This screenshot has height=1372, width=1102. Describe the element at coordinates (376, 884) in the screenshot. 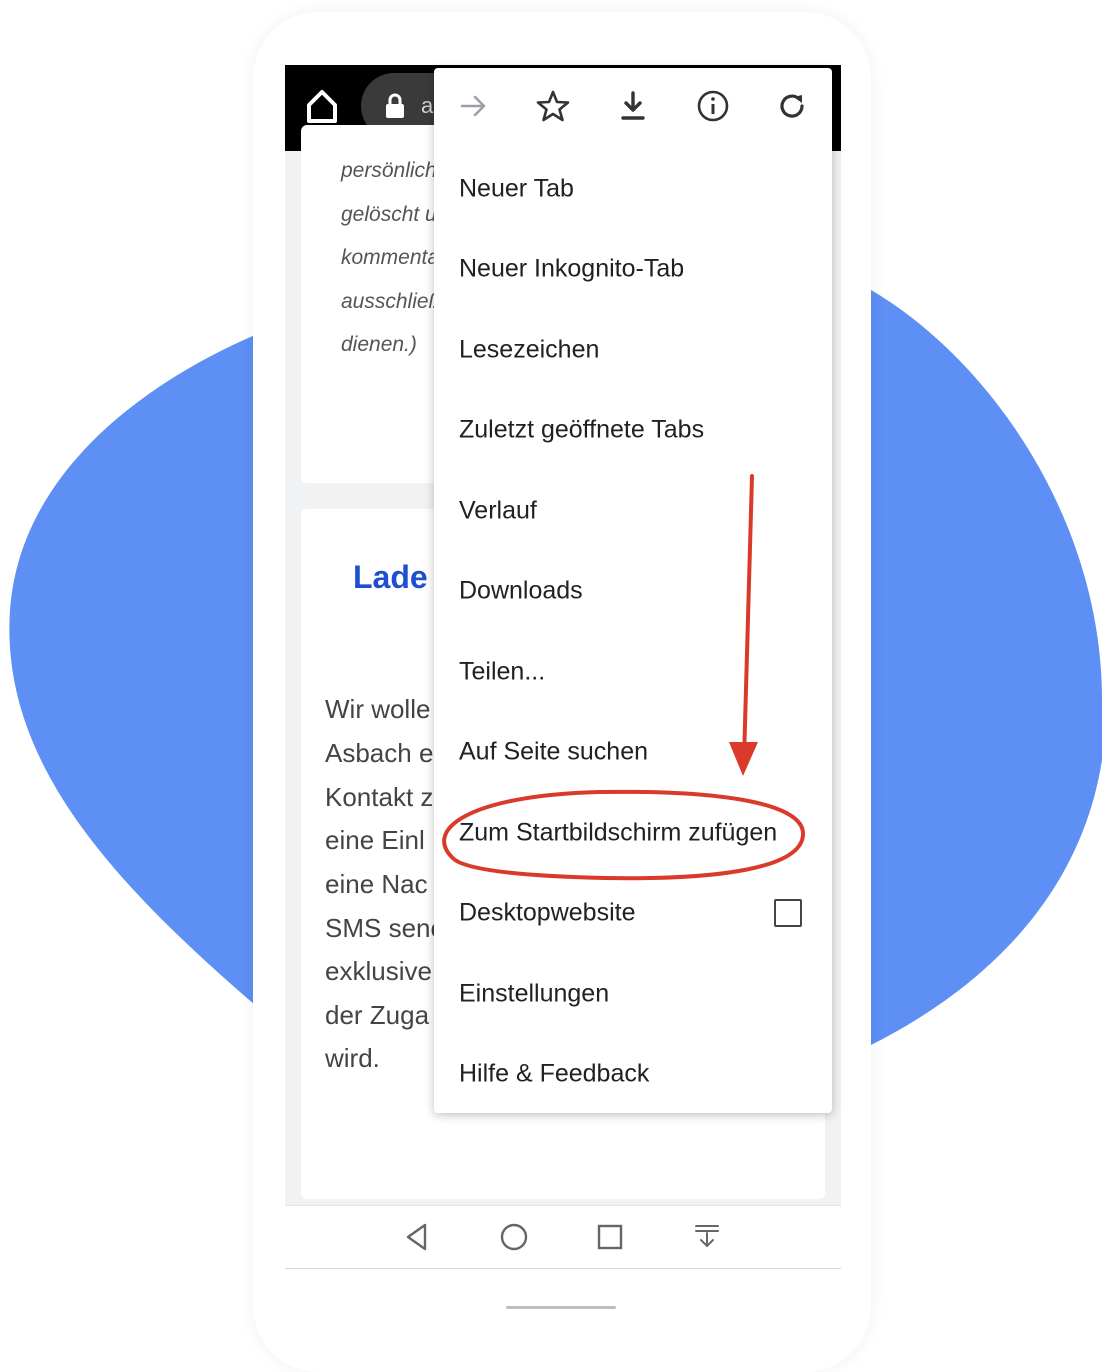

I see `card-text-line: eine Nac` at that location.